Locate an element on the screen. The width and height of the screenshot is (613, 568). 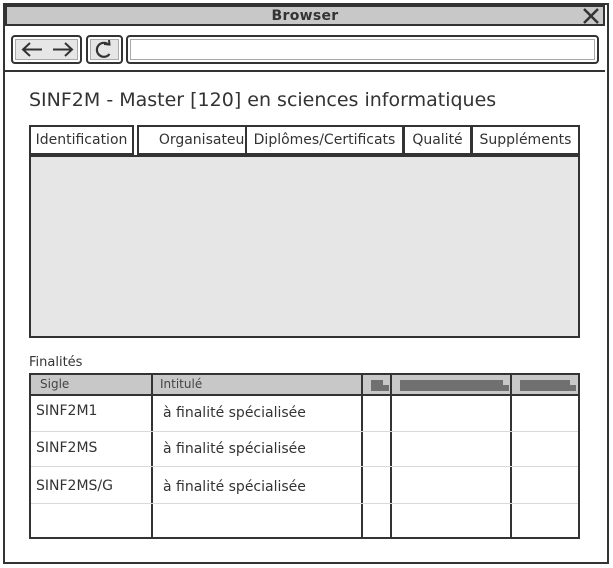
address-bar is located at coordinates (362, 49).